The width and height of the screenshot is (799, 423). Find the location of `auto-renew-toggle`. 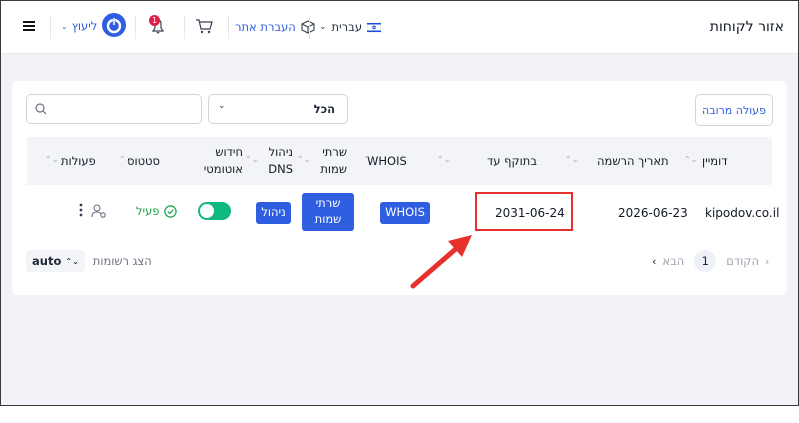

auto-renew-toggle is located at coordinates (214, 211).